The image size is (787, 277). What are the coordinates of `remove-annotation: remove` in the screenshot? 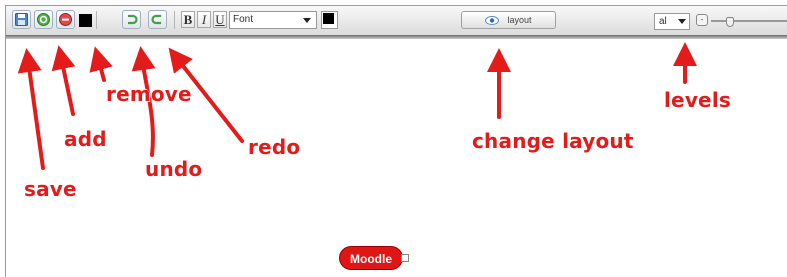 It's located at (149, 94).